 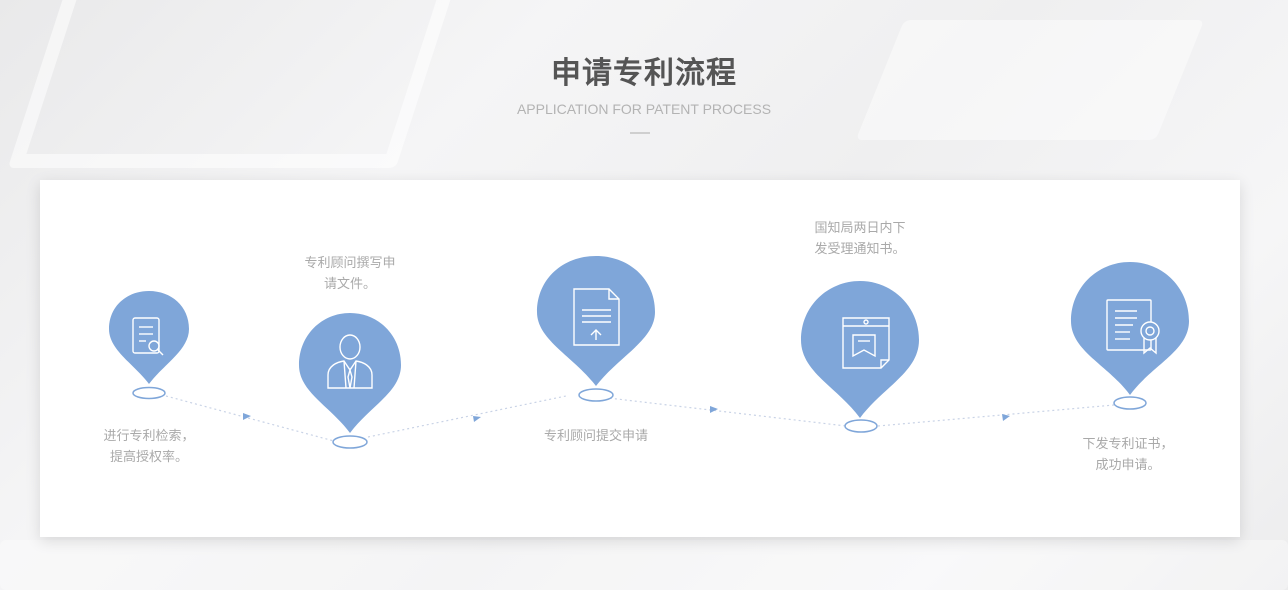 I want to click on step-description: 专利顾问撰写申 请文件。, so click(x=350, y=274).